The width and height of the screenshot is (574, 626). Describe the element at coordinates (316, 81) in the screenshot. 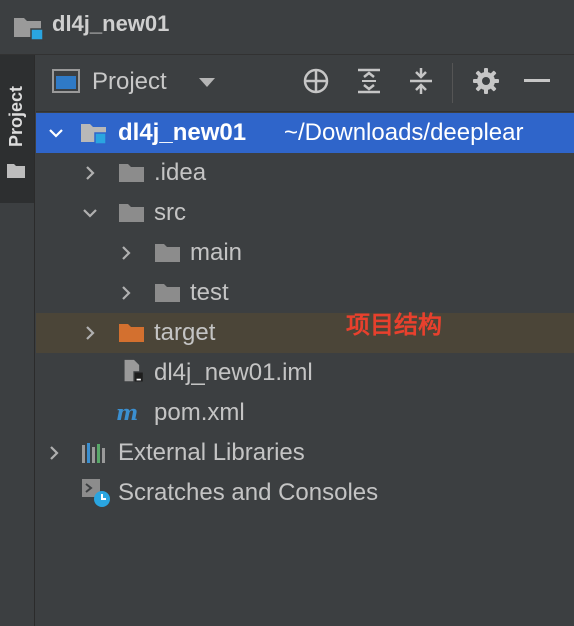

I see `target-icon` at that location.